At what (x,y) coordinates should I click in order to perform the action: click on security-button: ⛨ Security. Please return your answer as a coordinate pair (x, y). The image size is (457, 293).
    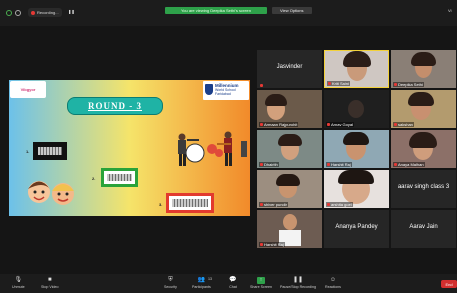
    Looking at the image, I should click on (170, 283).